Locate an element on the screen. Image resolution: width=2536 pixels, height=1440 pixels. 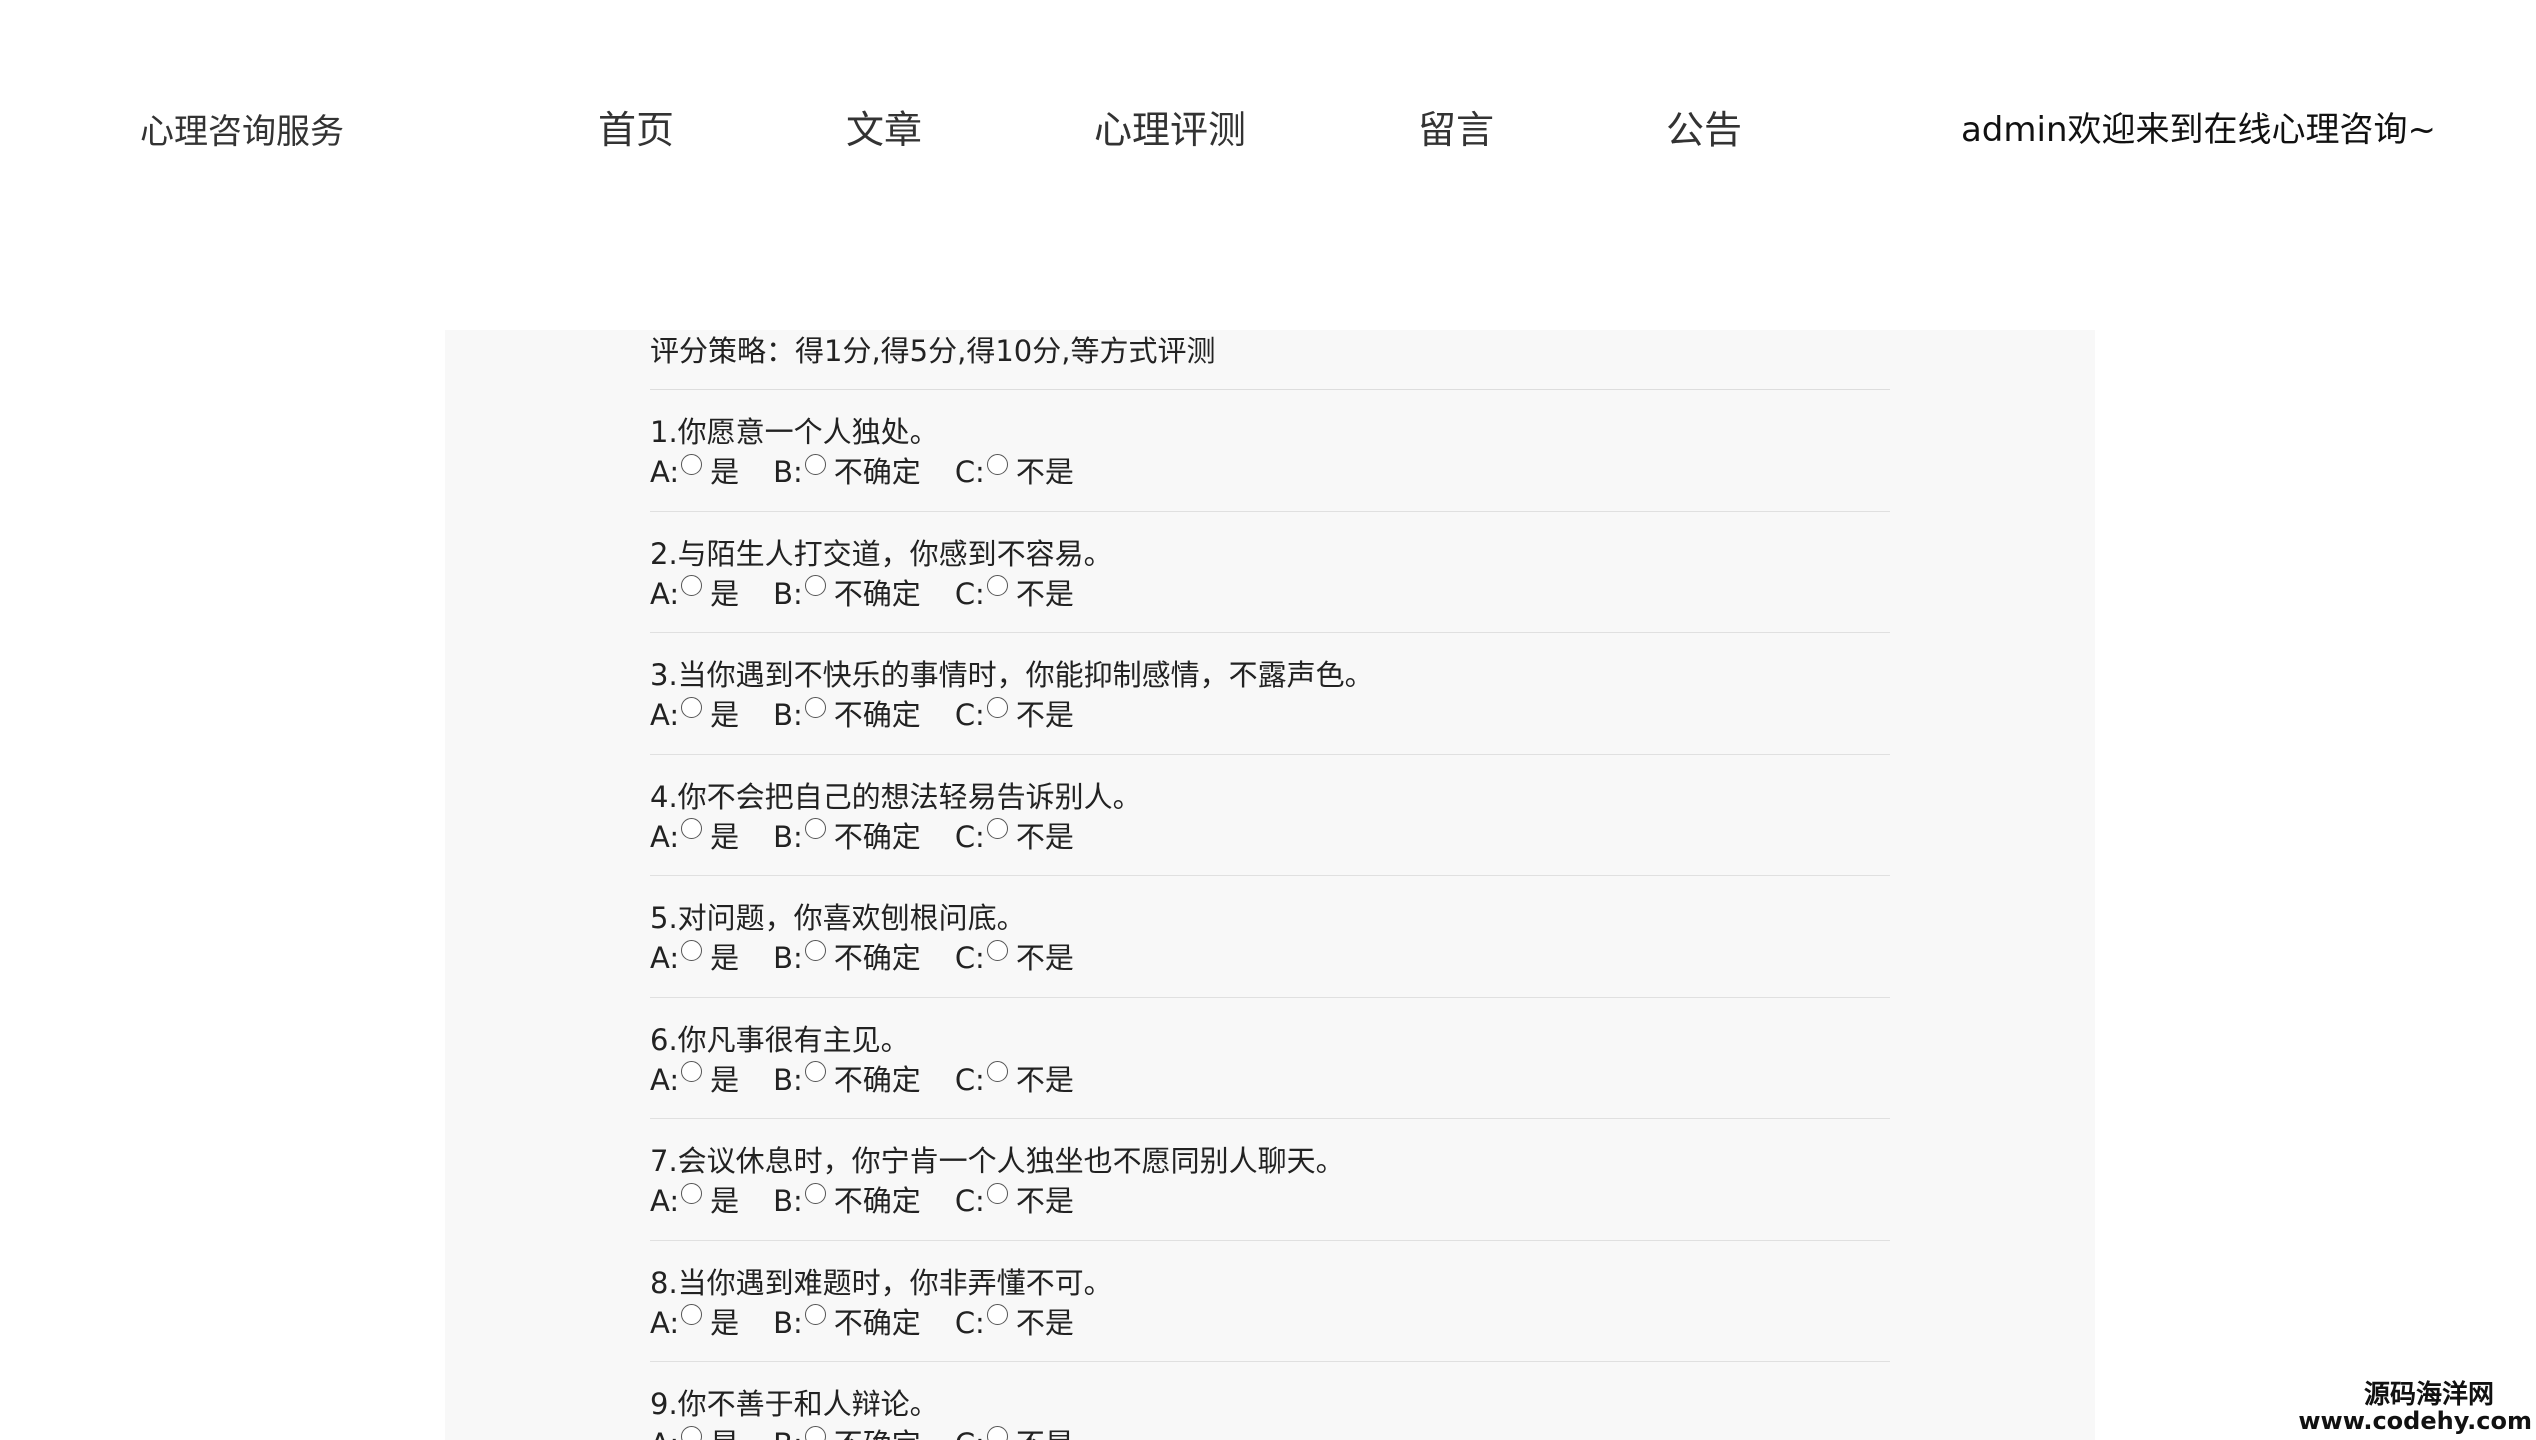
nav-articles: 文章 is located at coordinates (884, 126).